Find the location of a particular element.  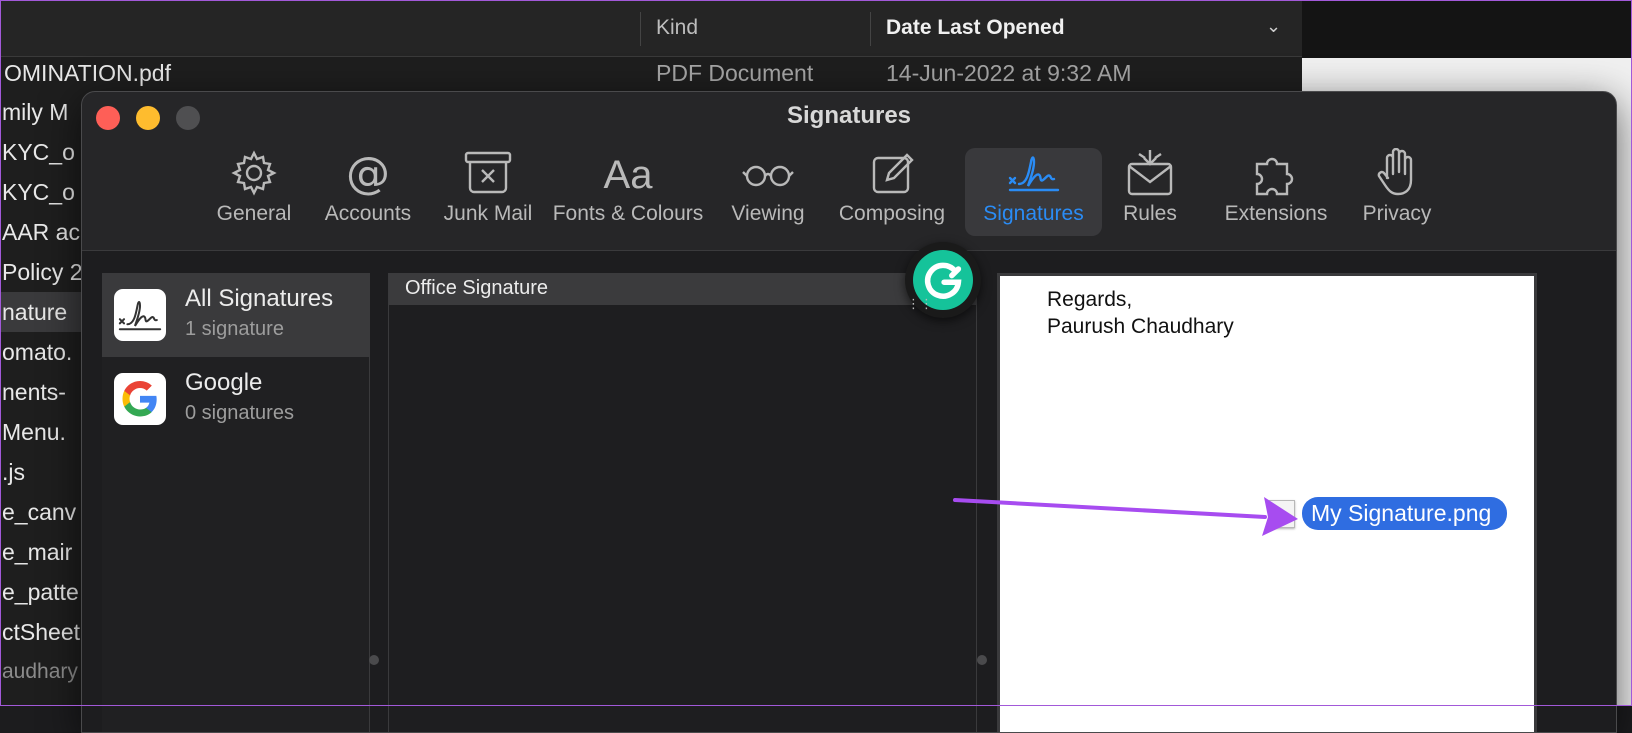

tab-label: Extensions is located at coordinates (1276, 213).